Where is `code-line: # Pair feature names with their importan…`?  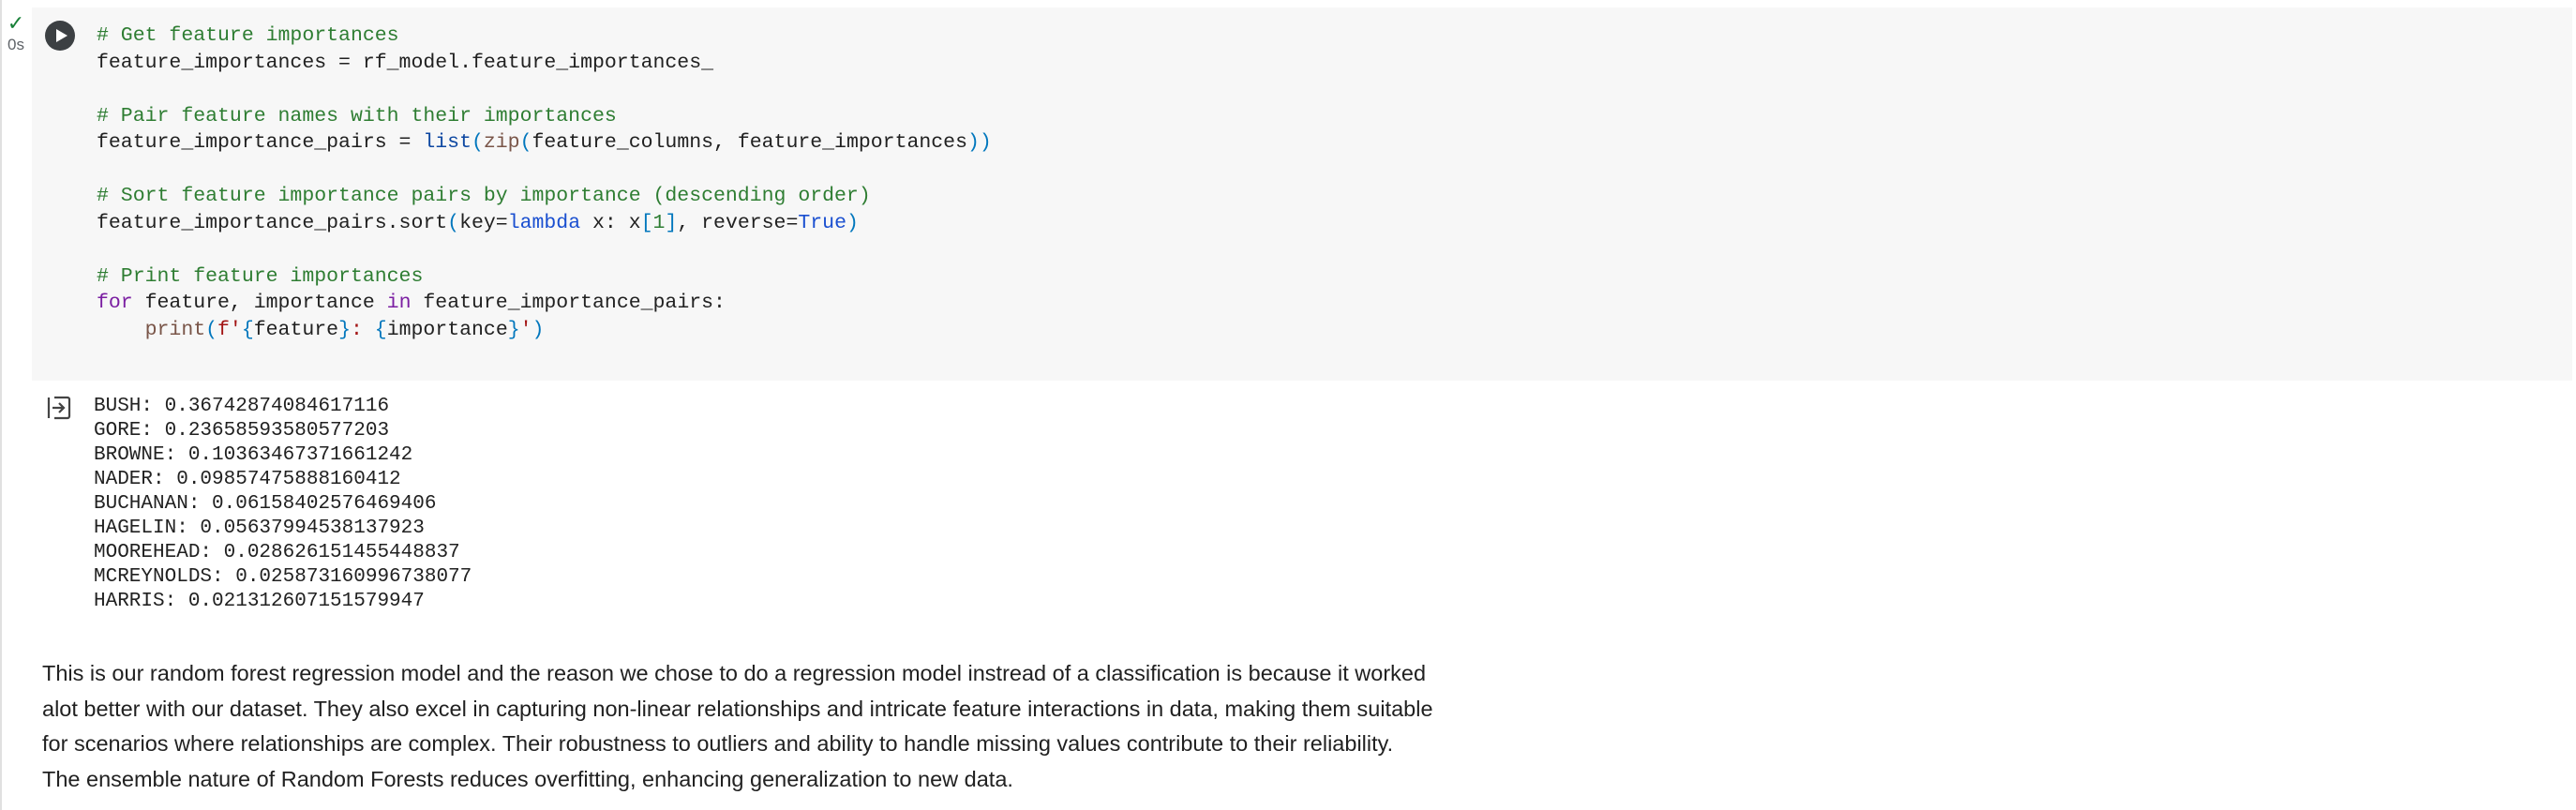
code-line: # Pair feature names with their importan… is located at coordinates (544, 116).